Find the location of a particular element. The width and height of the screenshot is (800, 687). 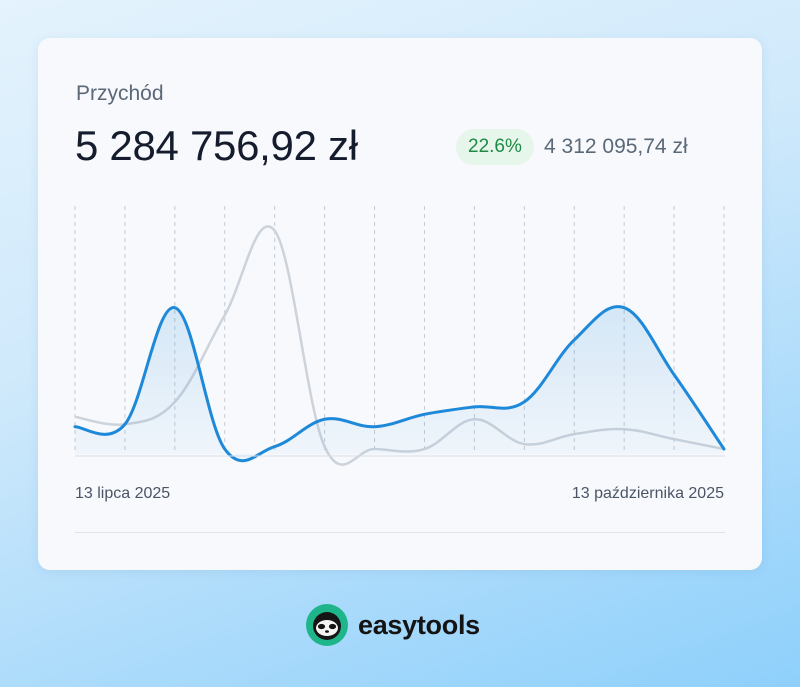

brand-name: easytools is located at coordinates (419, 624).